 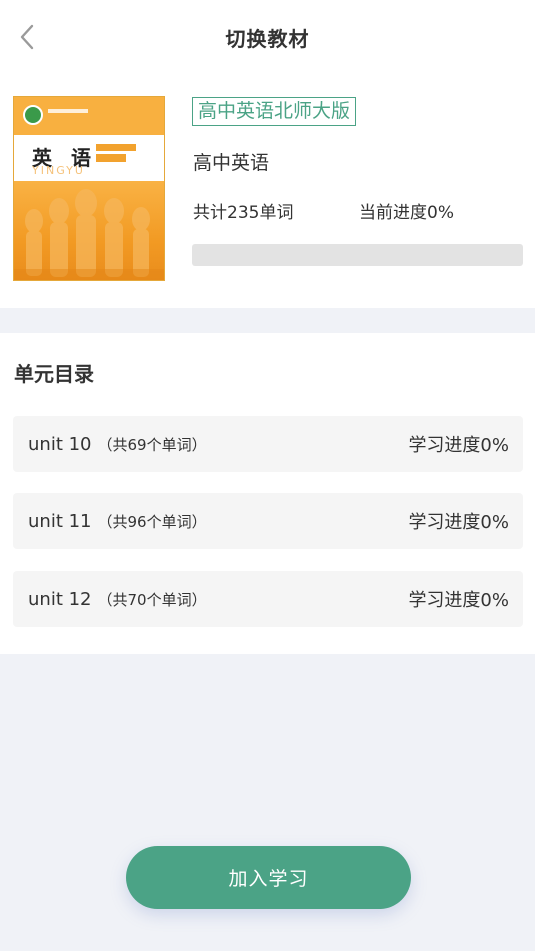 I want to click on cover-subtitle: YINGYU, so click(x=58, y=170).